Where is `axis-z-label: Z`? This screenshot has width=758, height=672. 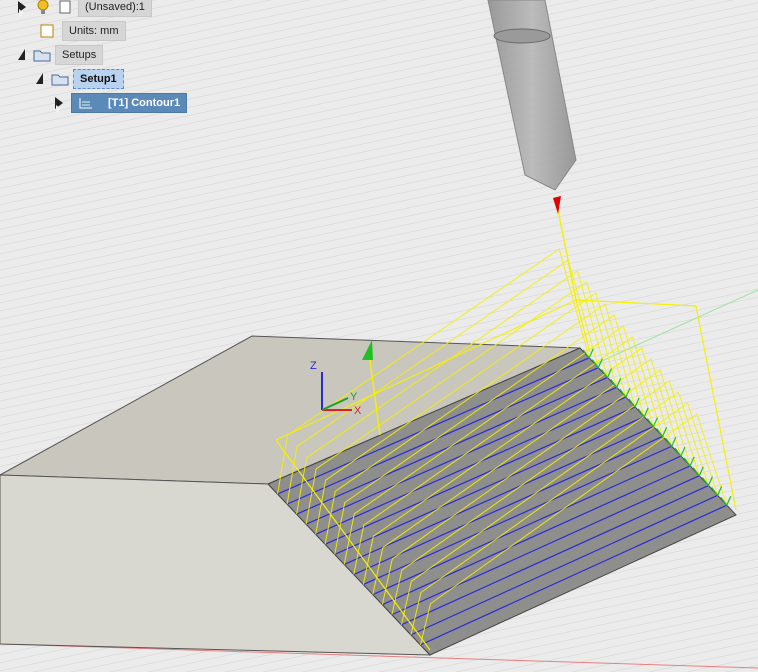 axis-z-label: Z is located at coordinates (313, 366).